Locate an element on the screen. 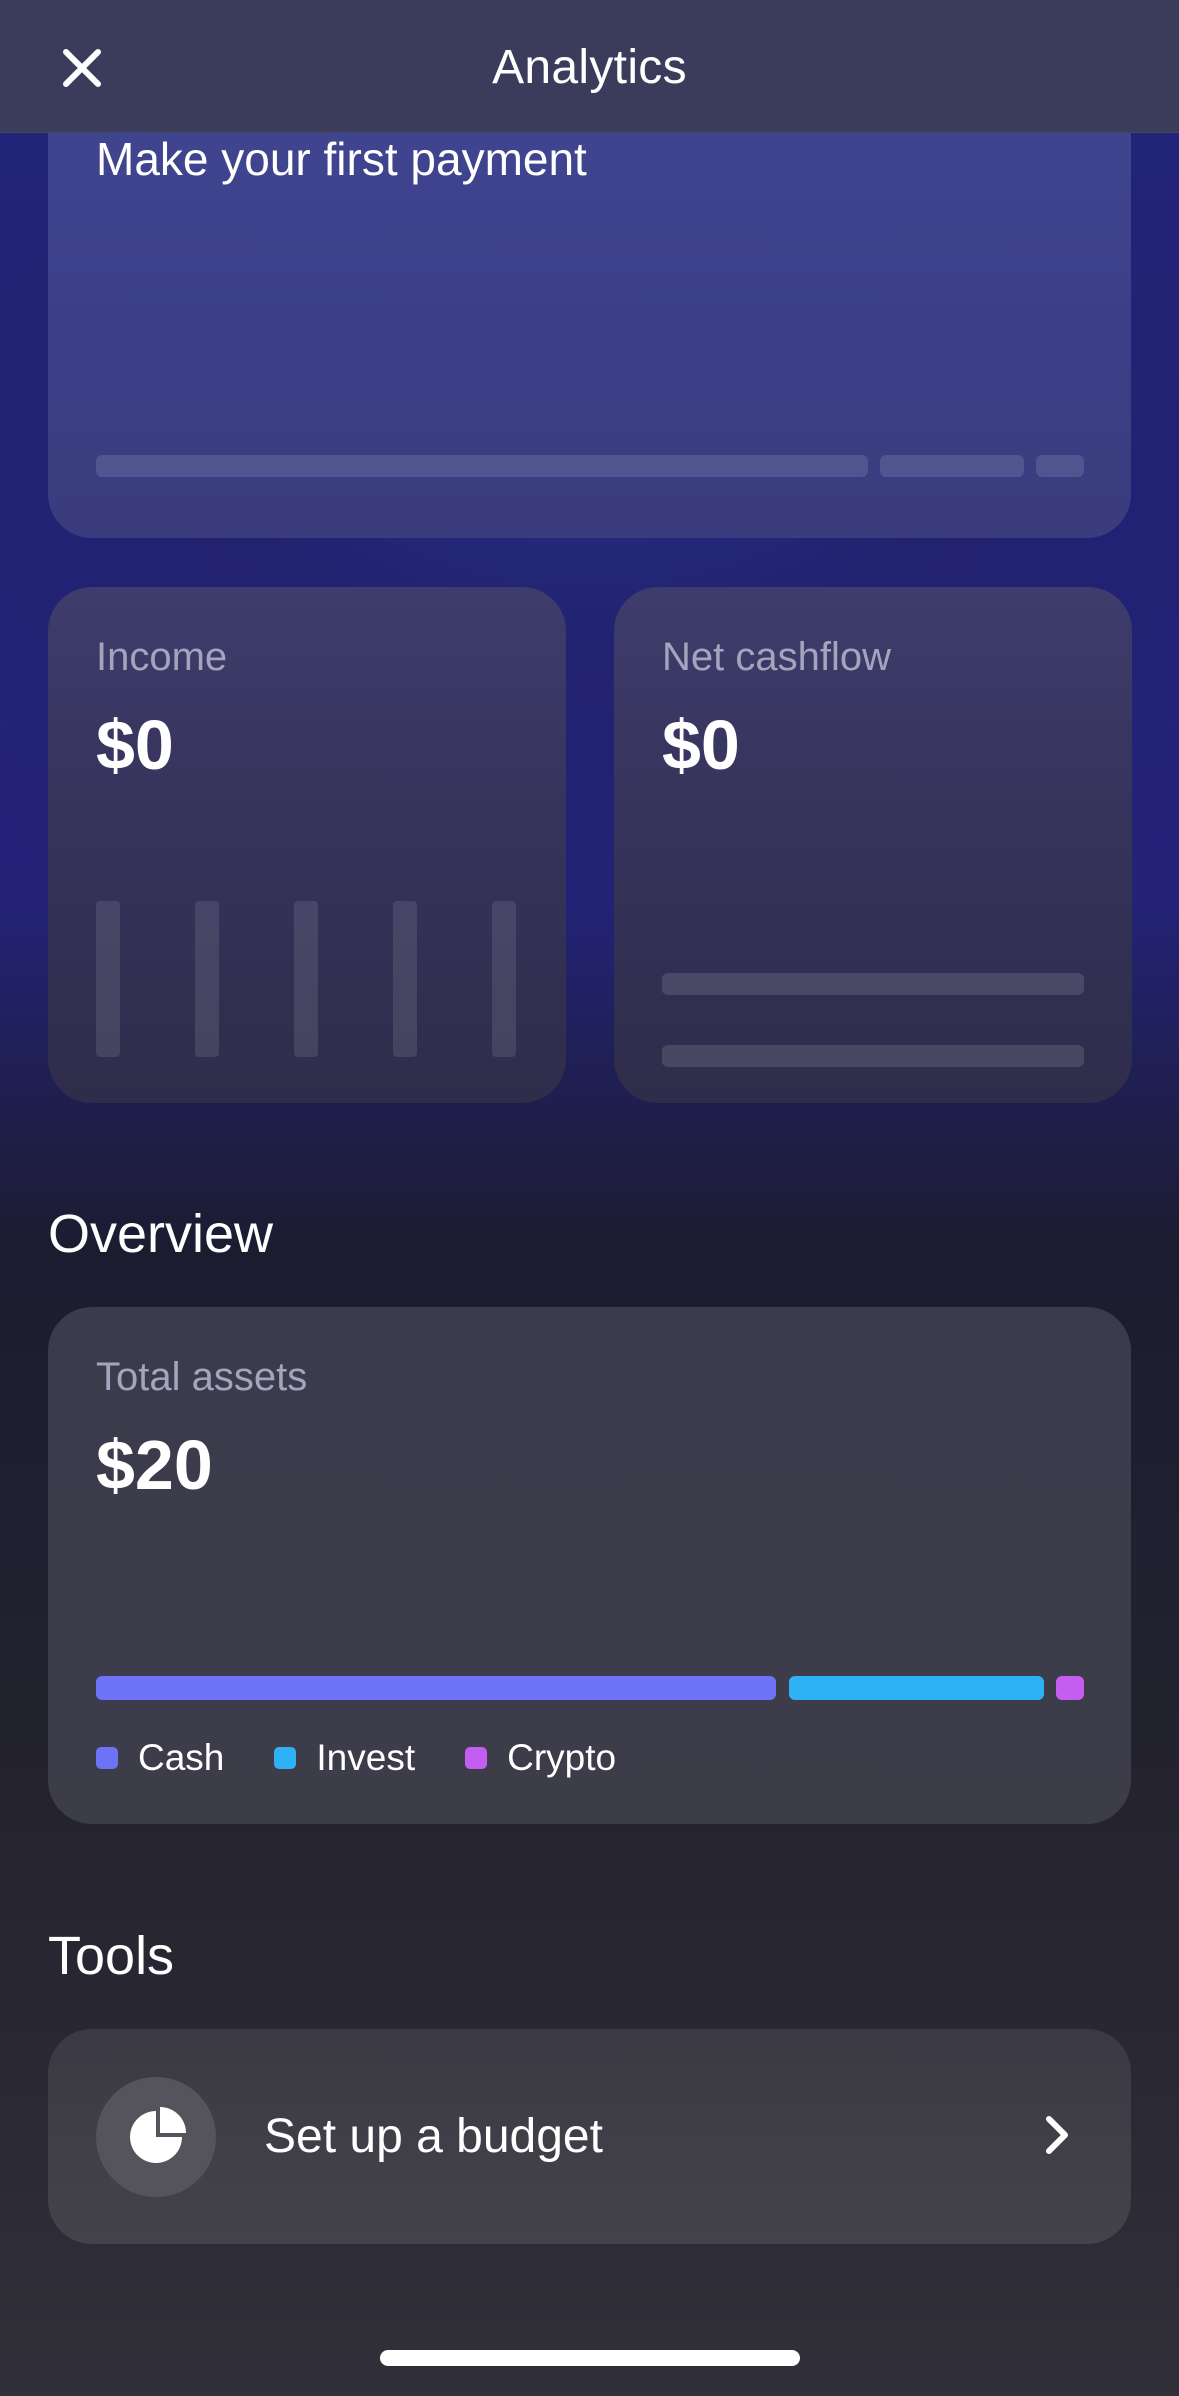 The height and width of the screenshot is (2396, 1179). page-title: Analytics is located at coordinates (589, 67).